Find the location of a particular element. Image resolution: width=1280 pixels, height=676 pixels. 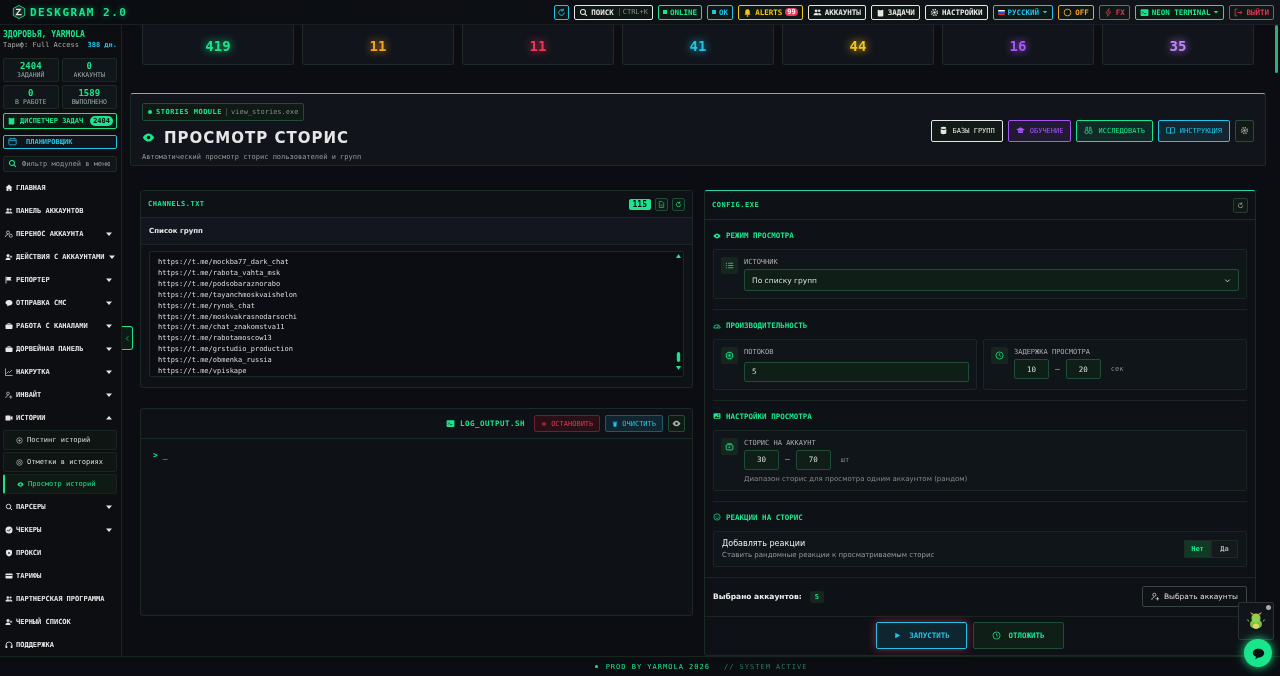

file-button is located at coordinates (661, 204).